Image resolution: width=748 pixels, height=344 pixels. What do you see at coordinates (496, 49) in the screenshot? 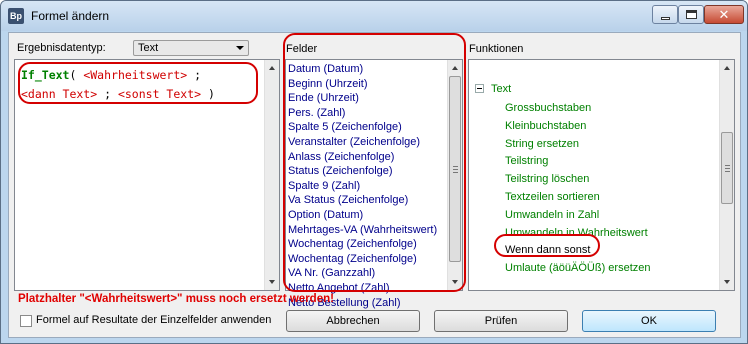
I see `funktionen-label: Funktionen` at bounding box center [496, 49].